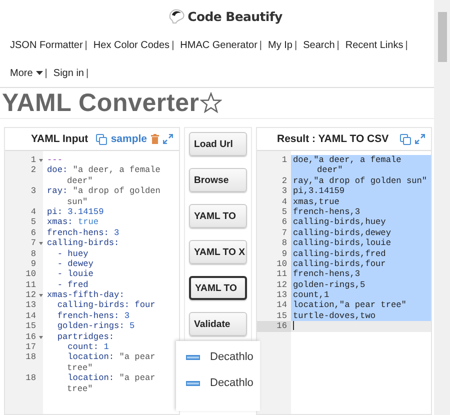 This screenshot has height=415, width=450. I want to click on code-line: - dewey, so click(75, 264).